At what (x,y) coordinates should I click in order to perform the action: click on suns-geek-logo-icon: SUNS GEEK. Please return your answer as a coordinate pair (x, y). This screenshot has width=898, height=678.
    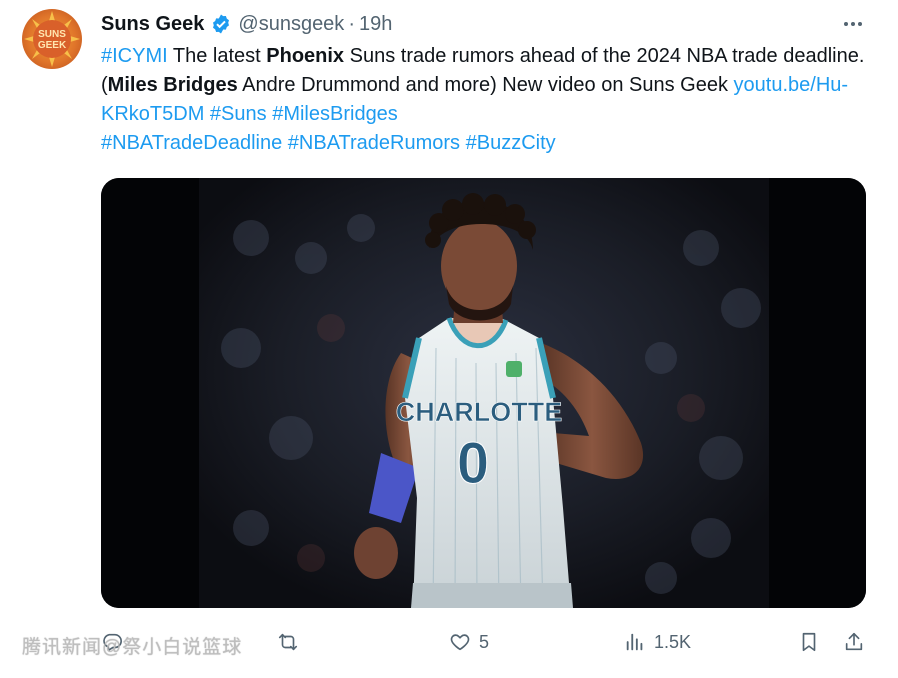
    Looking at the image, I should click on (52, 39).